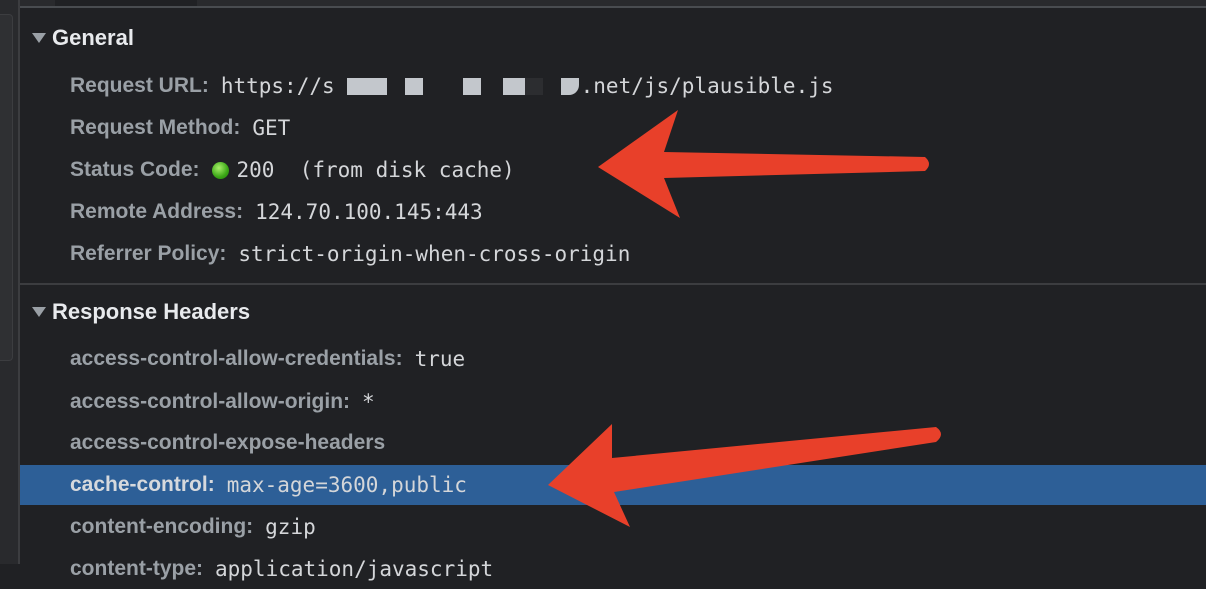  Describe the element at coordinates (744, 475) in the screenshot. I see `annotation-arrow-cache-control` at that location.